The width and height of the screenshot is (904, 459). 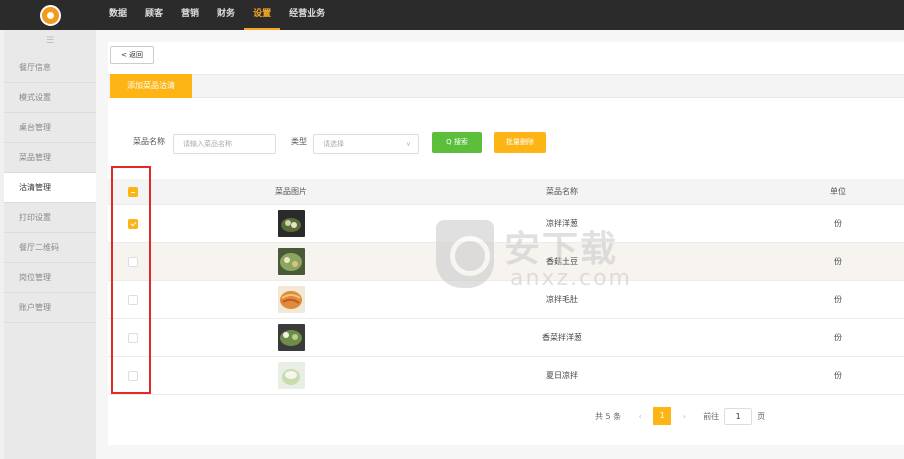 I want to click on search-row: 菜品名称 请输入菜品名称 类型 请选择 ∨ Q 搜索 批量删除, so click(x=506, y=142).